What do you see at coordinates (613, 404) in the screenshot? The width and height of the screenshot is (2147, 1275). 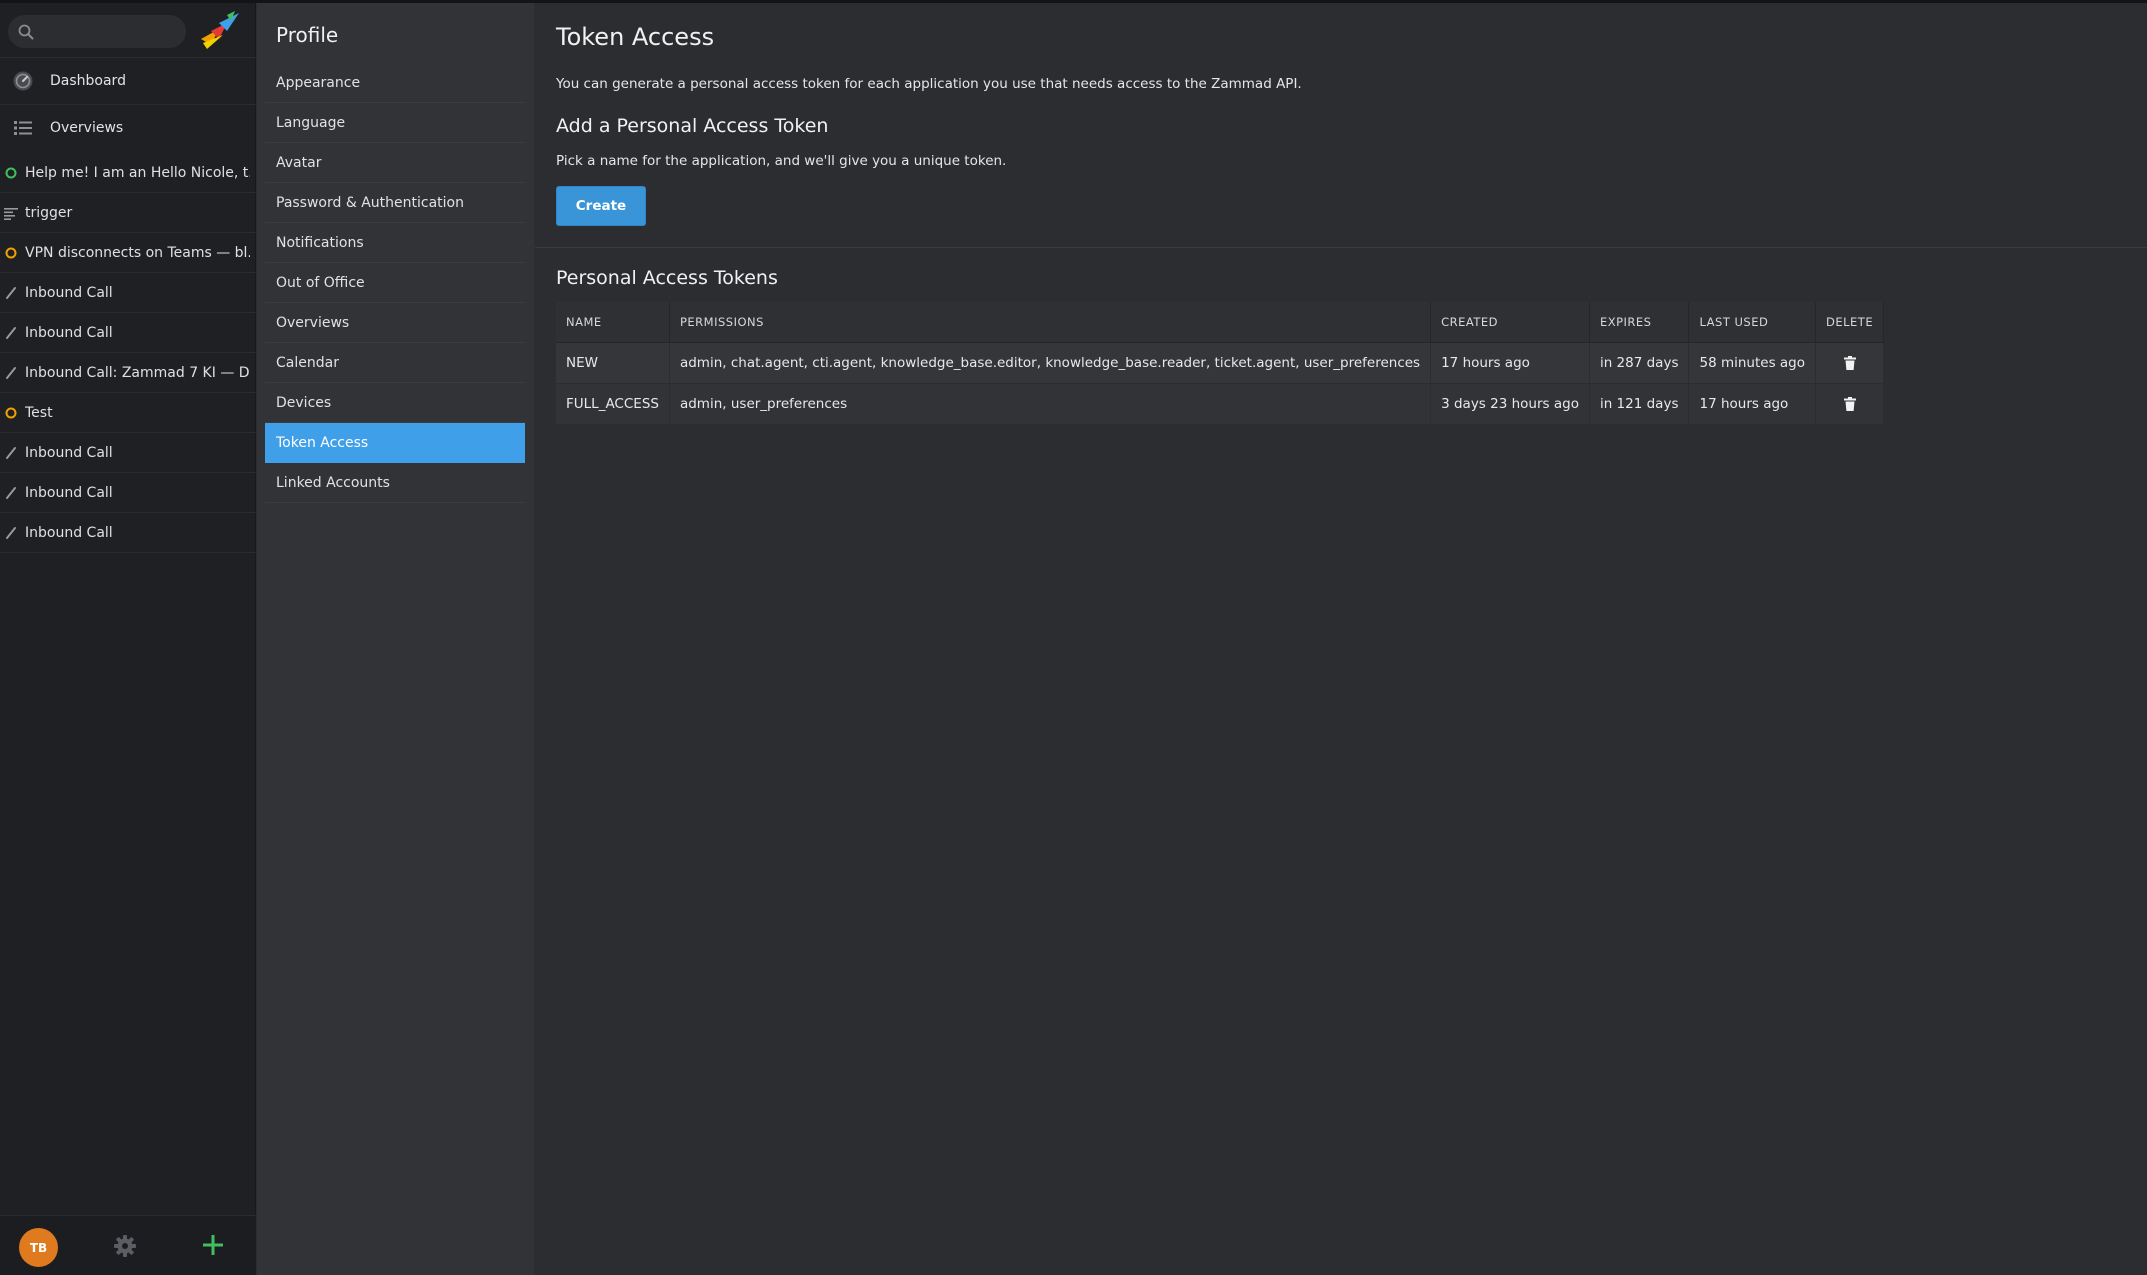 I see `token-name: FULL_ACCESS` at bounding box center [613, 404].